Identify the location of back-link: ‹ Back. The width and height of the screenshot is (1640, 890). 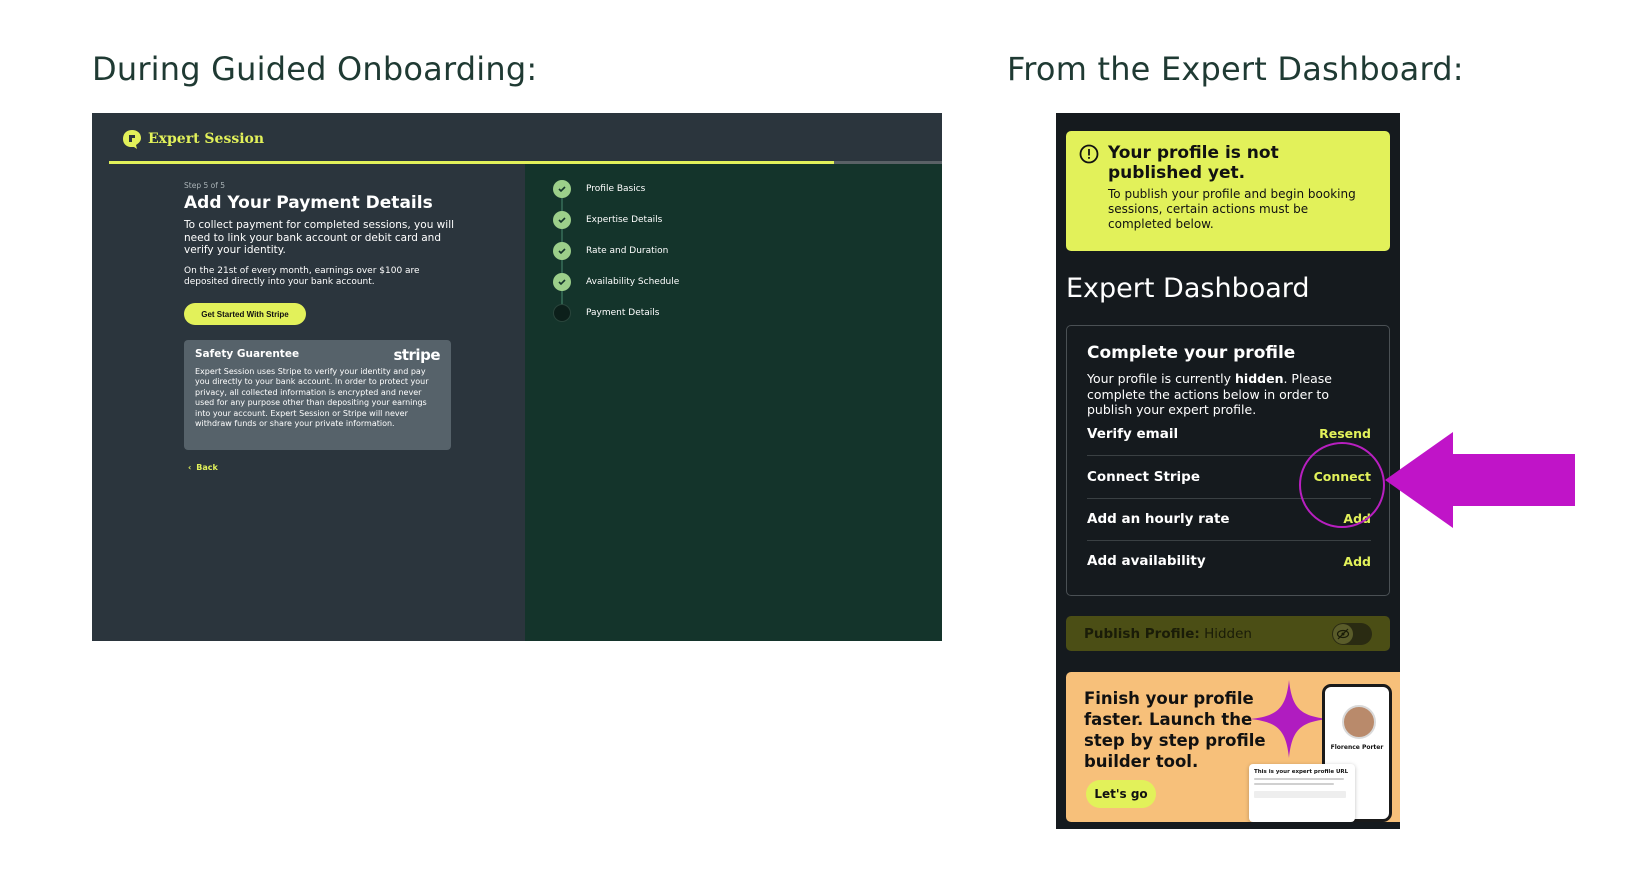
(203, 467).